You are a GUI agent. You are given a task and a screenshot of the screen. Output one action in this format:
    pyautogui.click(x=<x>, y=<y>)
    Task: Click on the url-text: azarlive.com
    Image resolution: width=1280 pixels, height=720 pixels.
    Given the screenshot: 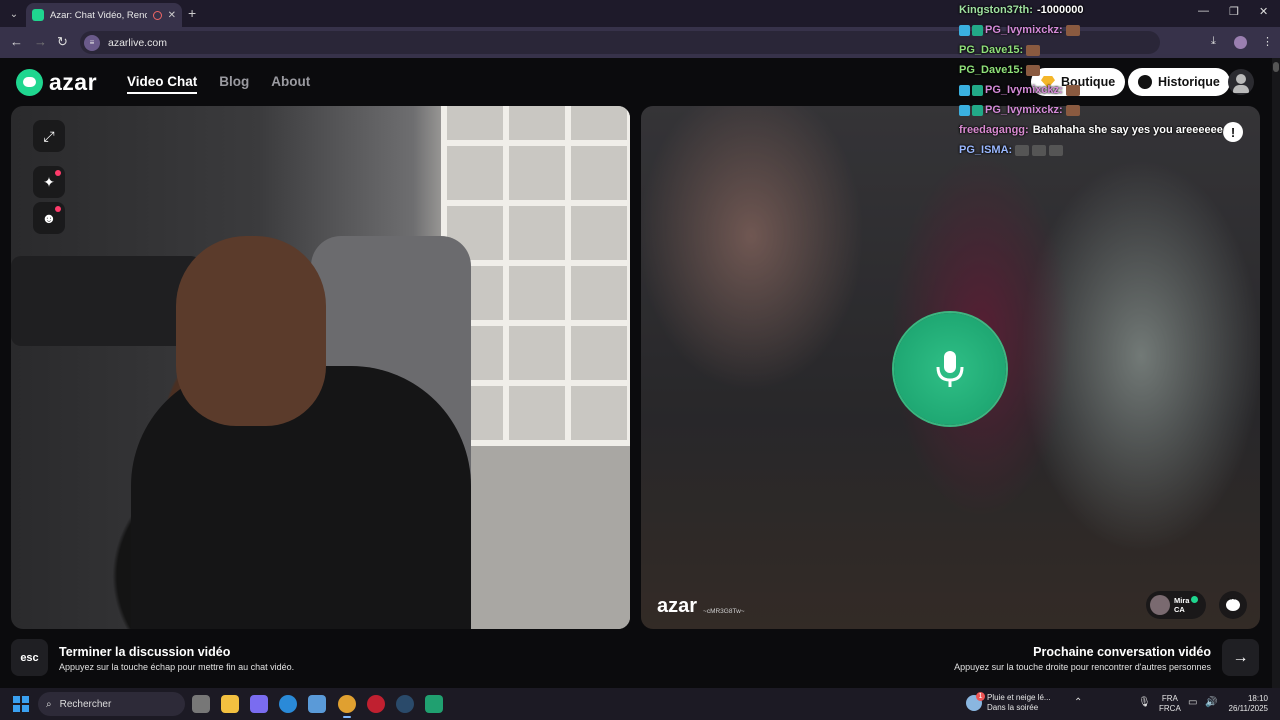 What is the action you would take?
    pyautogui.click(x=137, y=42)
    